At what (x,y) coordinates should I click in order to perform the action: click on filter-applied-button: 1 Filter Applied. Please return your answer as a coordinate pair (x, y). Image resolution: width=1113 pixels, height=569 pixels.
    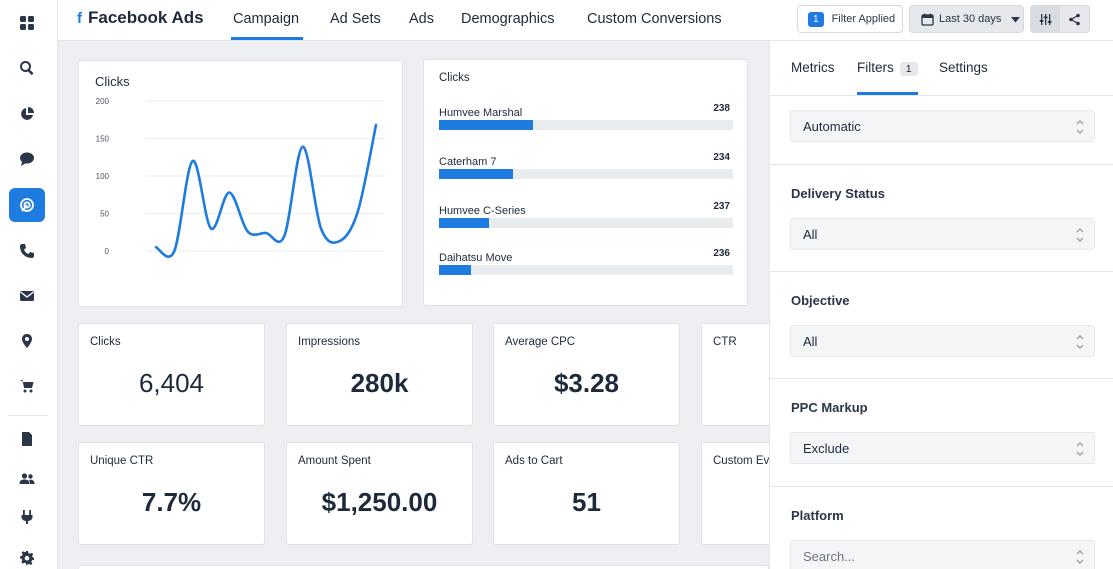
    Looking at the image, I should click on (850, 19).